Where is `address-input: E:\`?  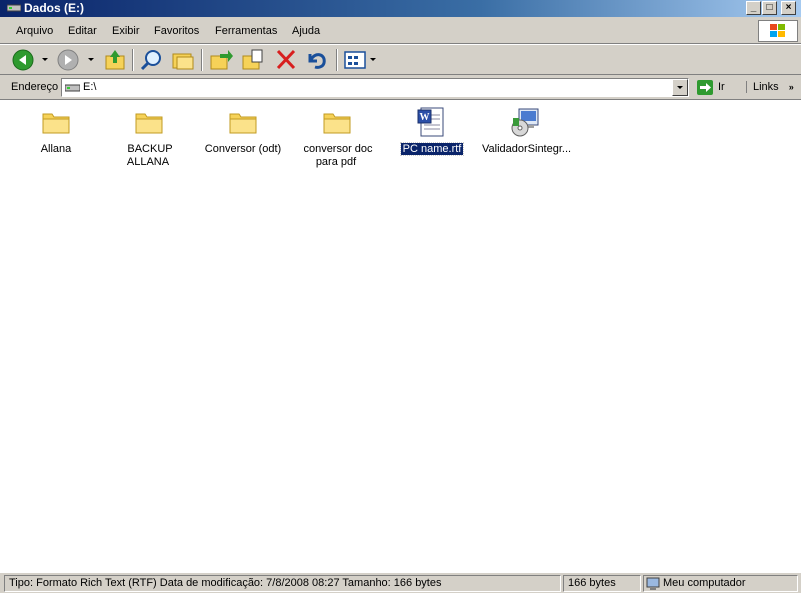 address-input: E:\ is located at coordinates (375, 87).